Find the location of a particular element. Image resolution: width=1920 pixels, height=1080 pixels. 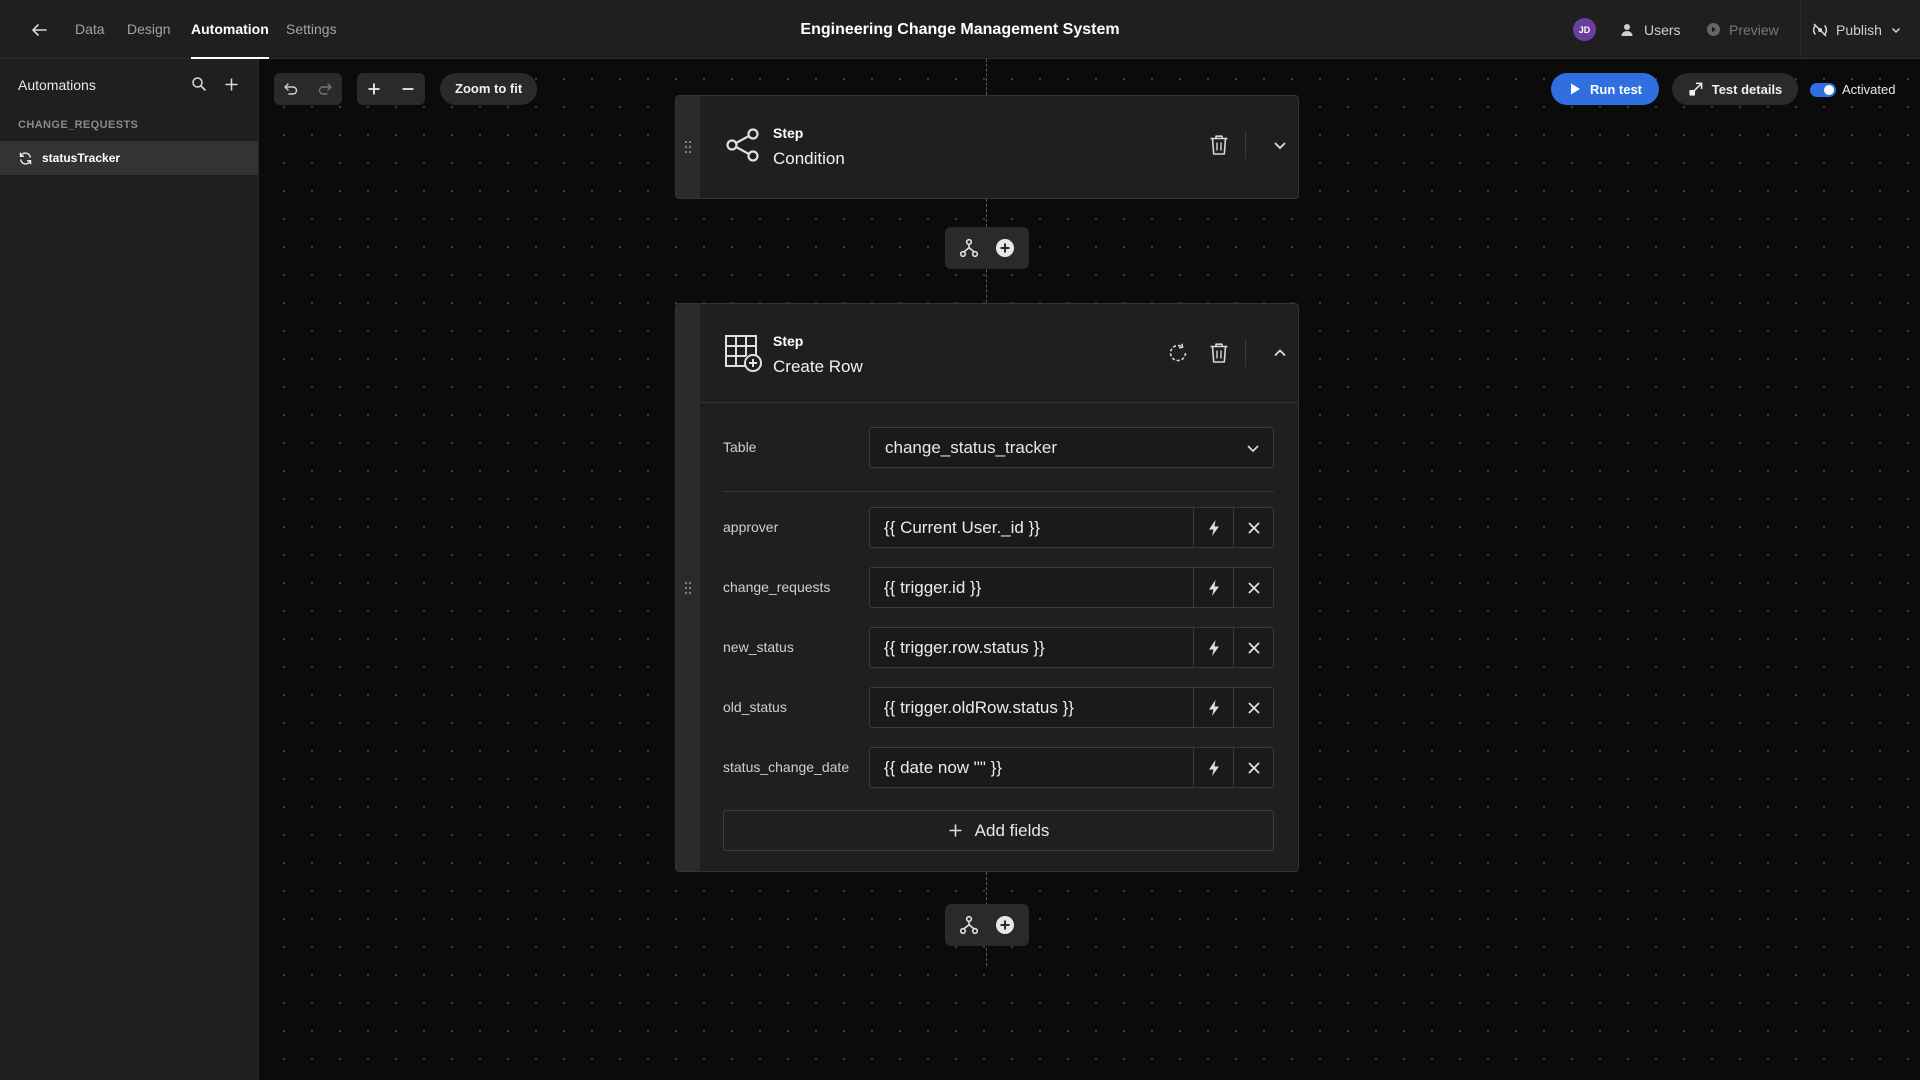

step-header: Step Condition is located at coordinates (999, 145).